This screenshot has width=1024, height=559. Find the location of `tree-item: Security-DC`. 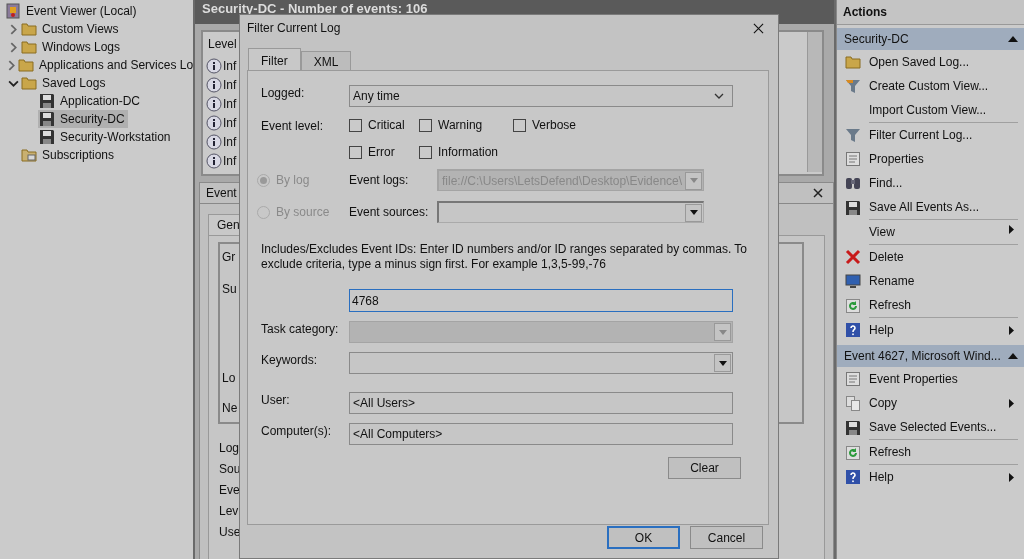

tree-item: Security-DC is located at coordinates (83, 119).